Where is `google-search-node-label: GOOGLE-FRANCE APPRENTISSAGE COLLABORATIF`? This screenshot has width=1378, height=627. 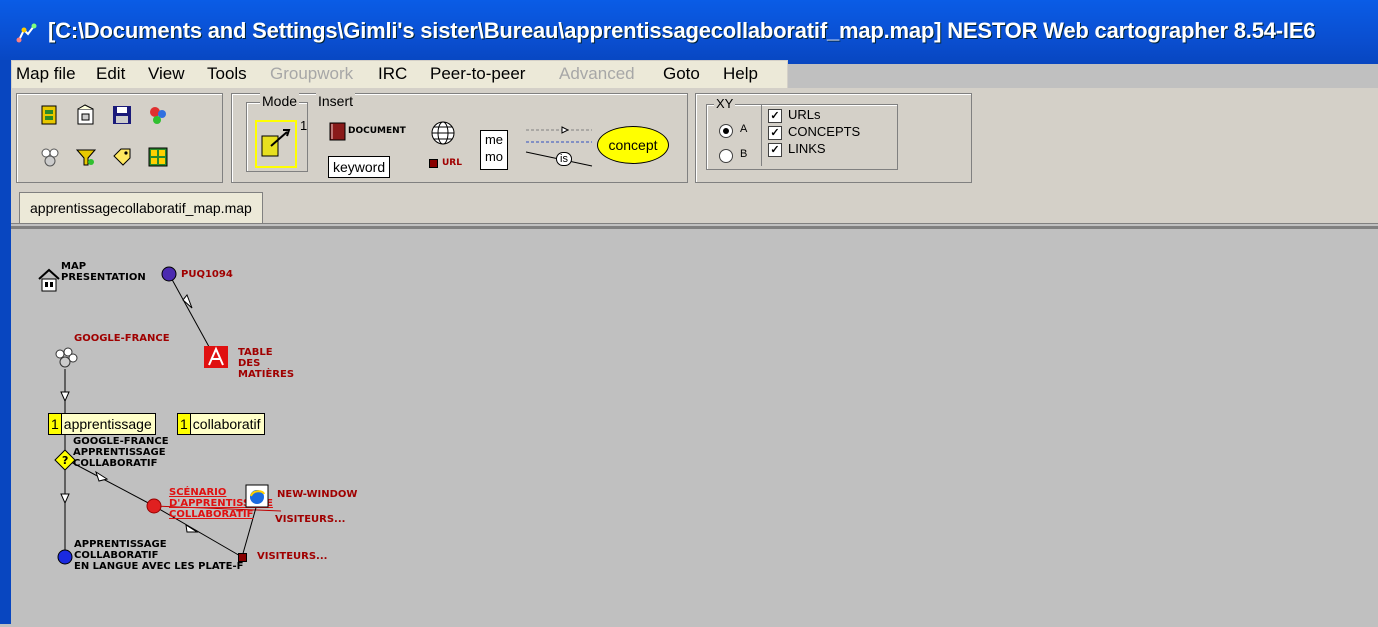 google-search-node-label: GOOGLE-FRANCE APPRENTISSAGE COLLABORATIF is located at coordinates (121, 452).